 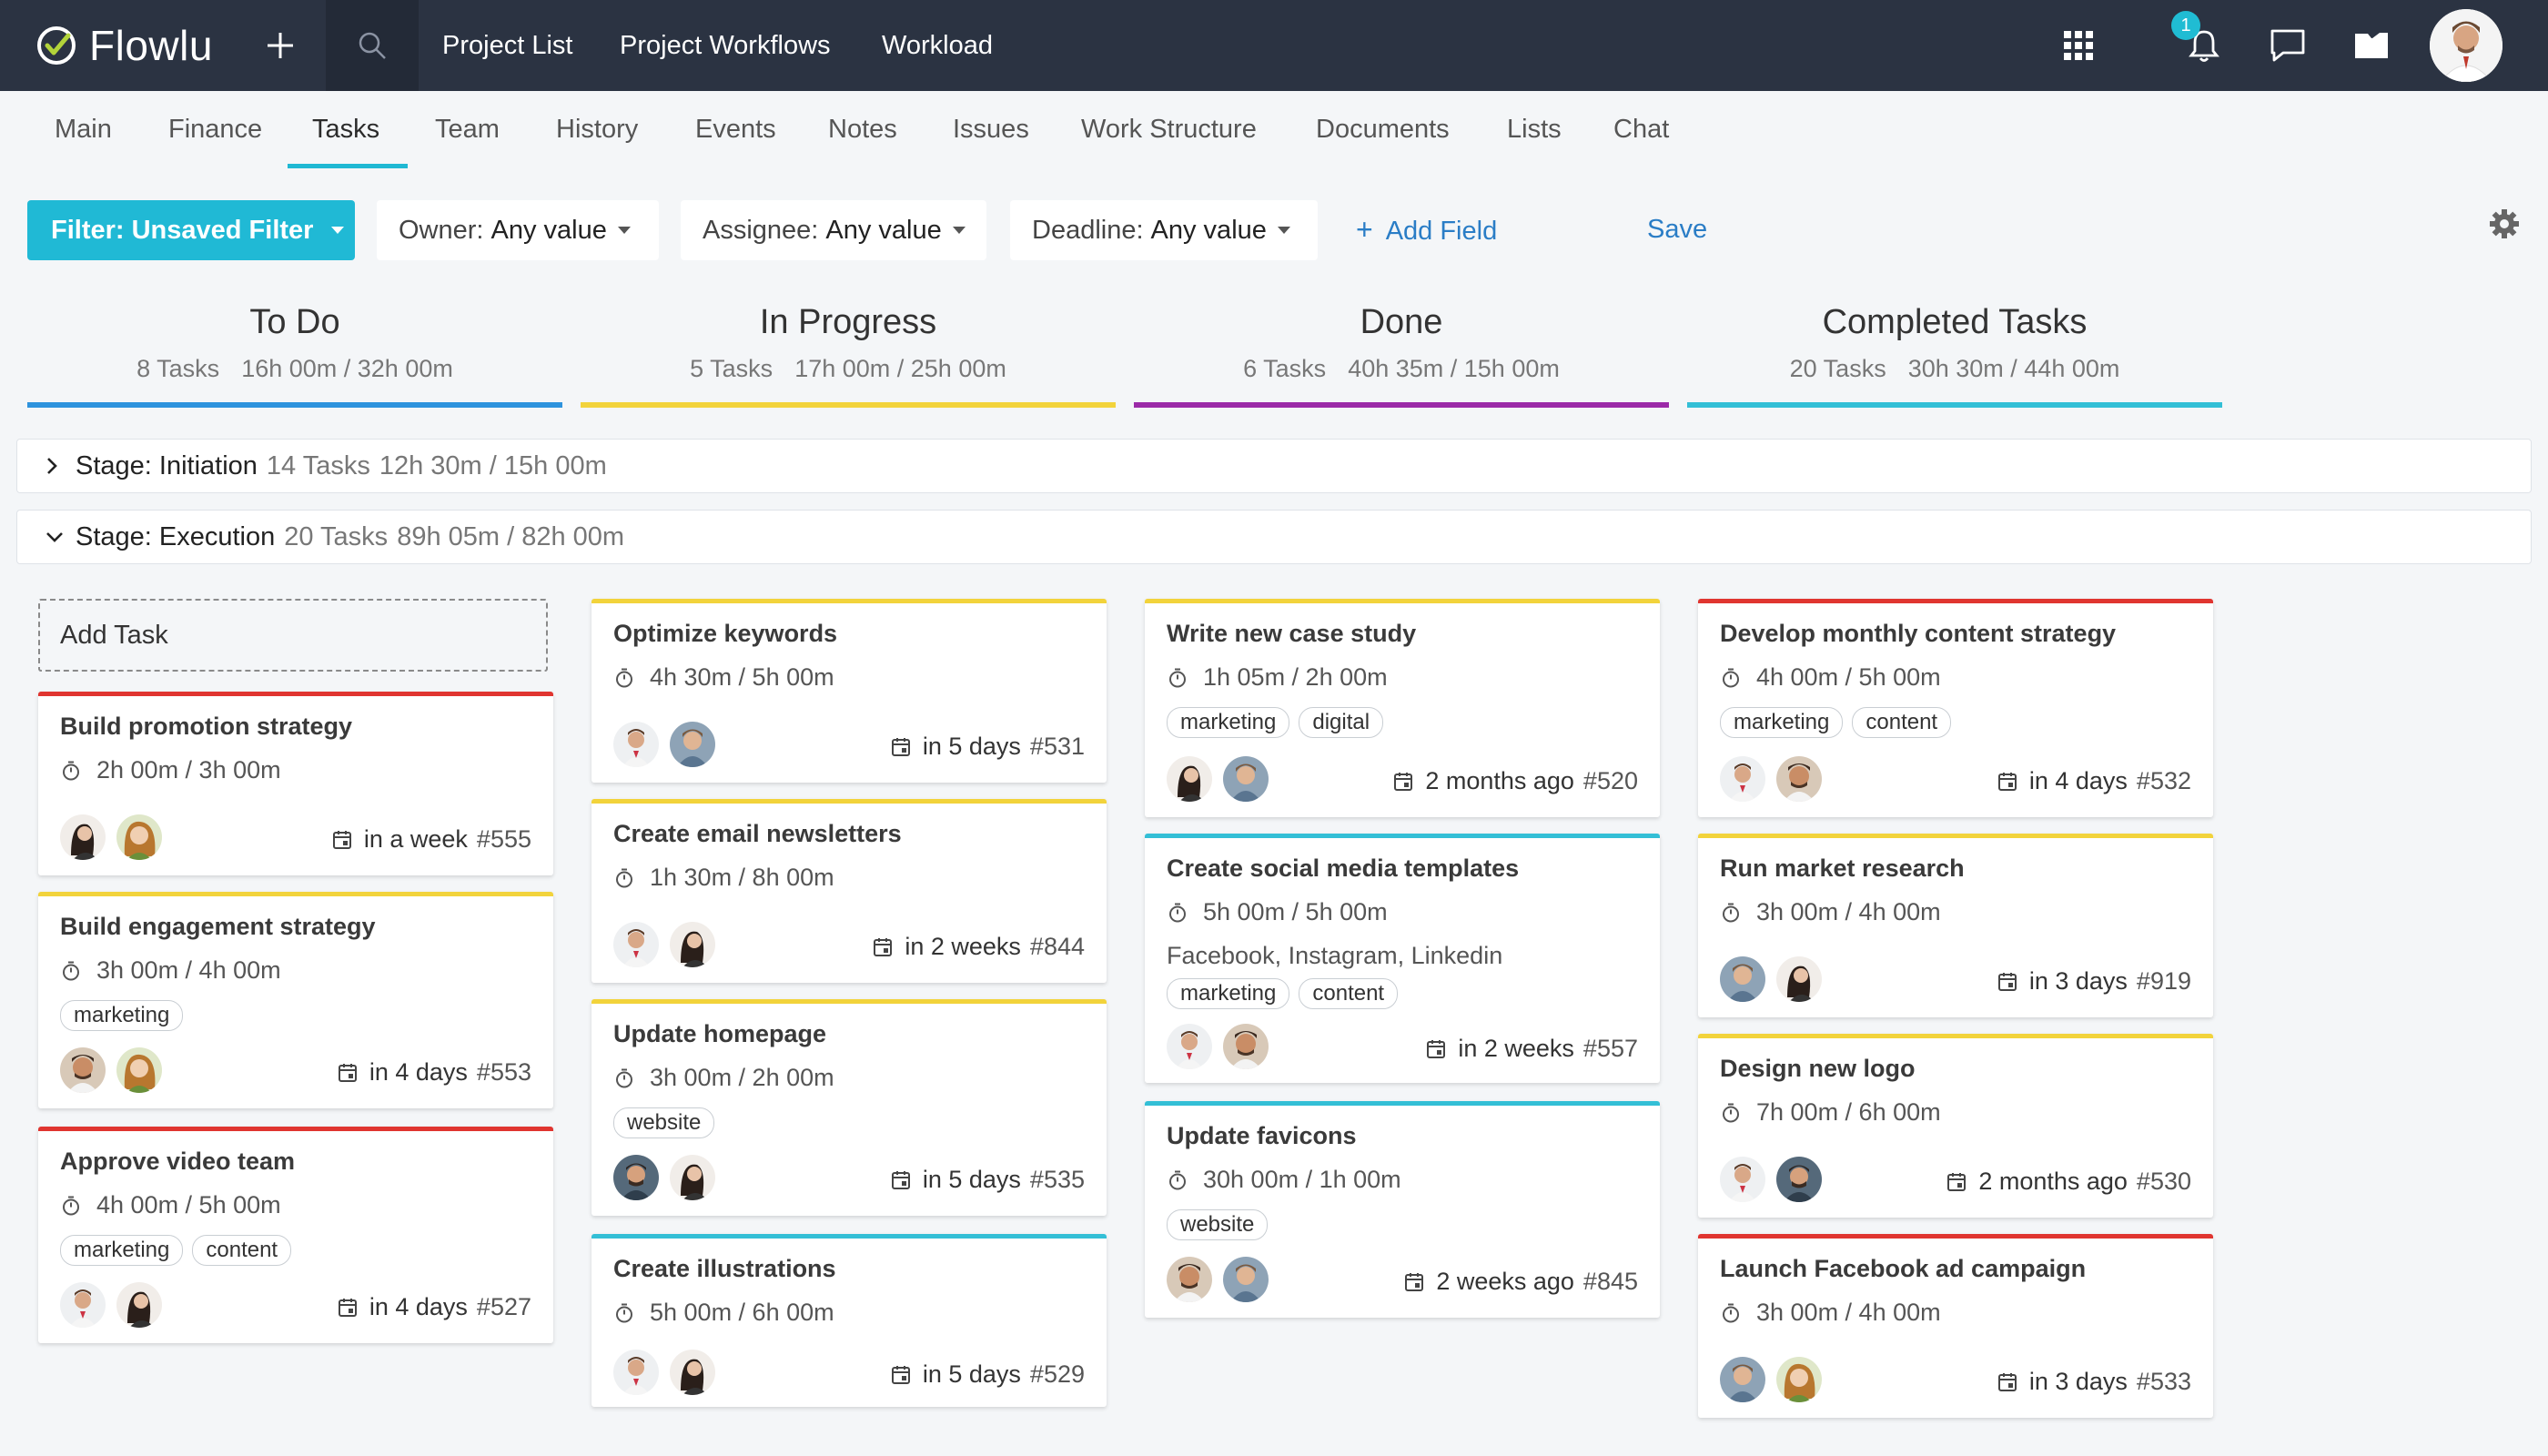 What do you see at coordinates (1262, 1136) in the screenshot?
I see `task-title: Update favicons` at bounding box center [1262, 1136].